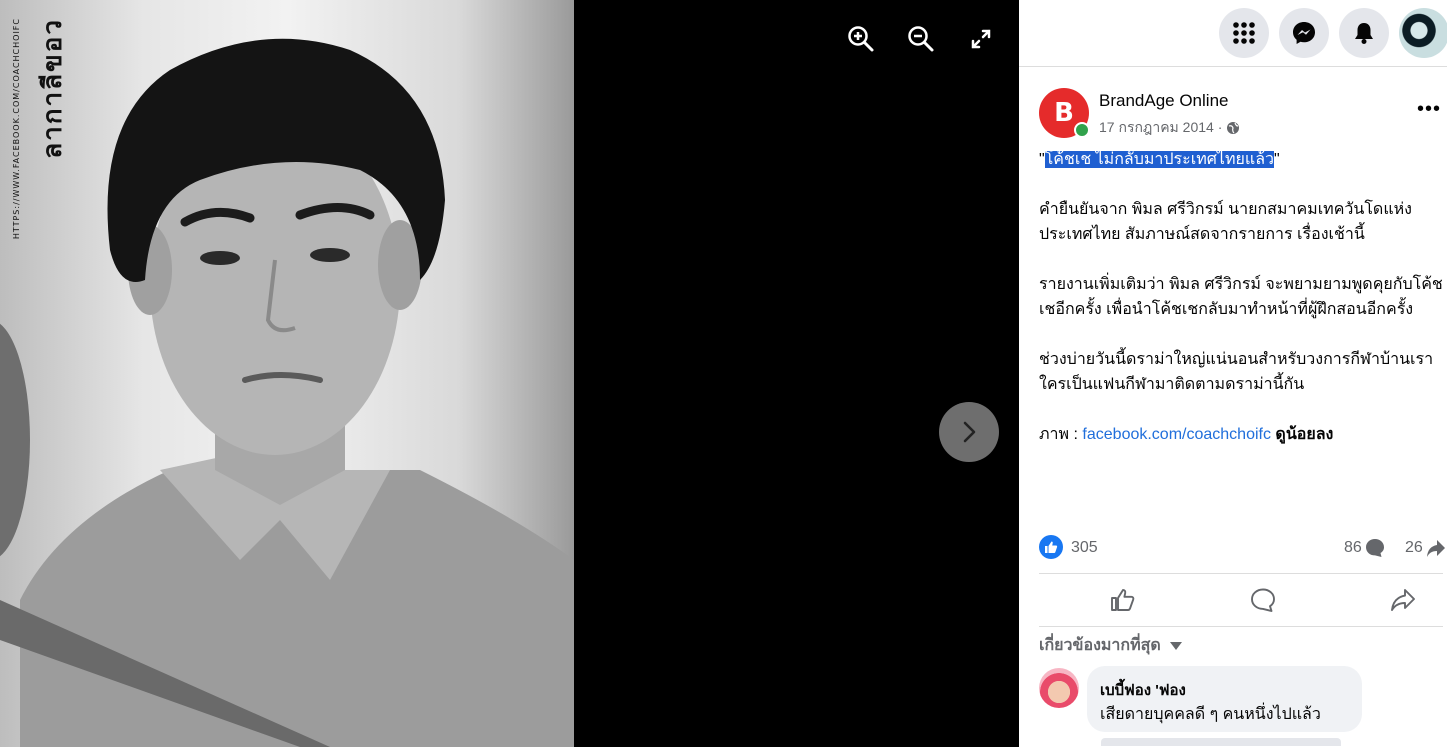 The image size is (1447, 747). I want to click on comment-sort-dropdown: เกี่ยวข้องมากที่สุด, so click(1111, 645).